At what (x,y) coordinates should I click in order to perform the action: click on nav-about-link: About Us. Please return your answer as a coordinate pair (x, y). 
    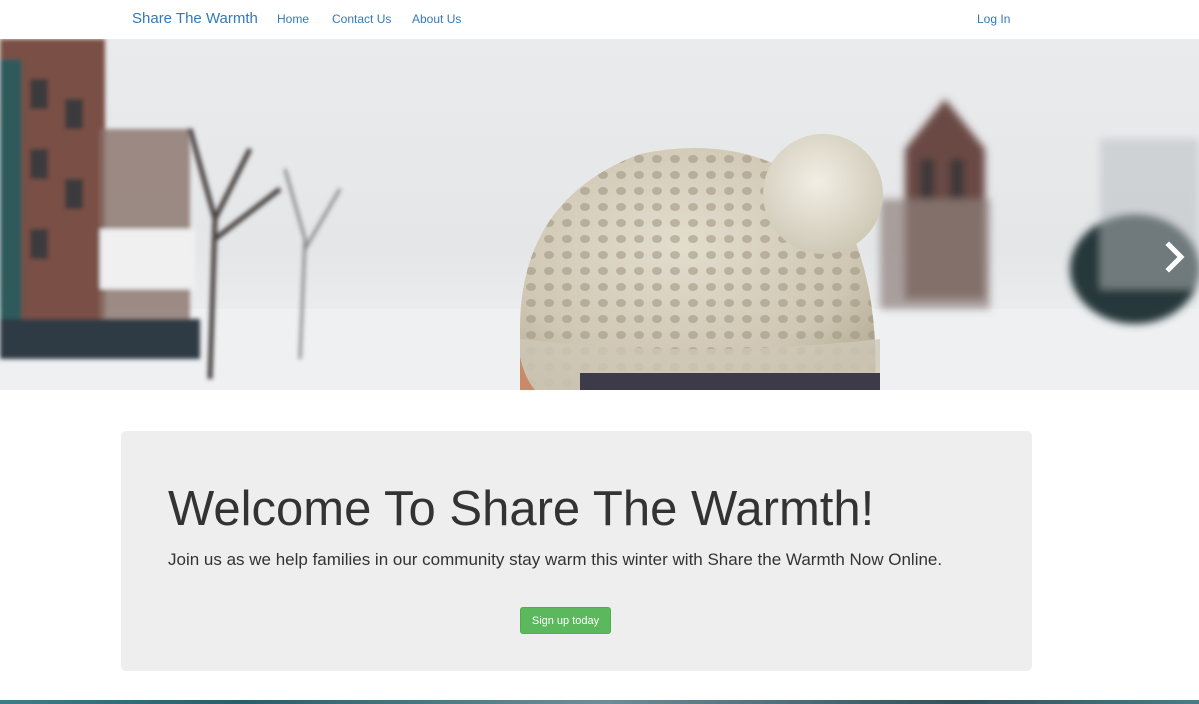
    Looking at the image, I should click on (436, 19).